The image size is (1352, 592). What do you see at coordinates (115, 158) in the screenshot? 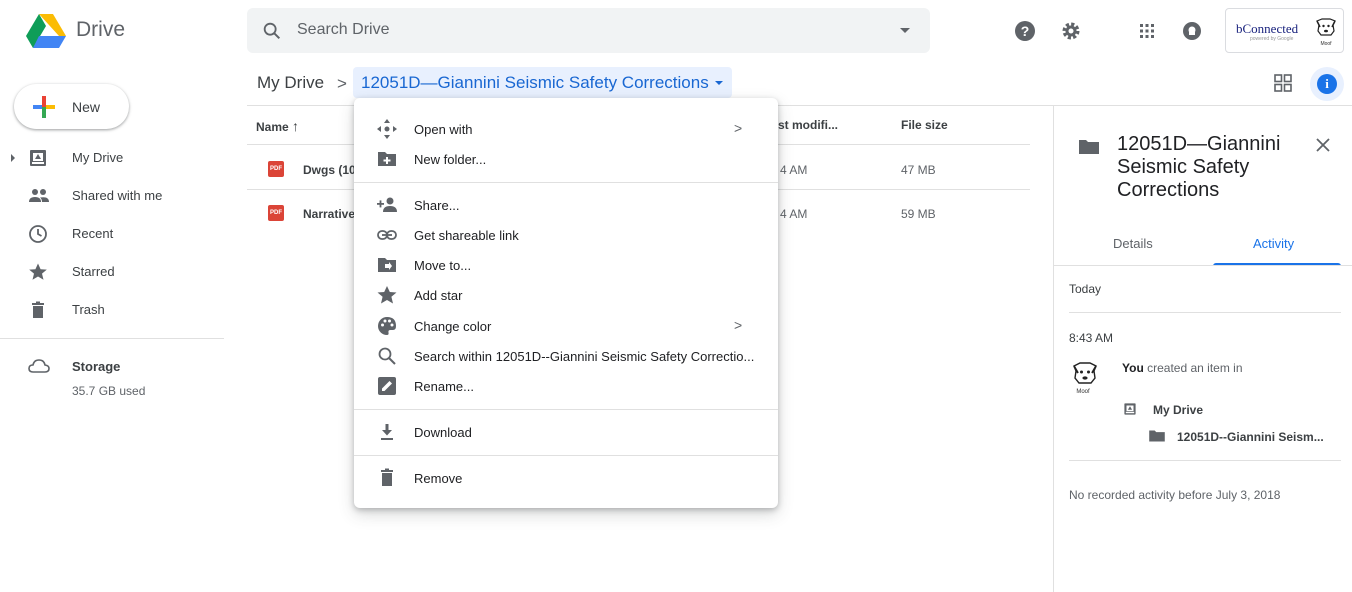
I see `sidebar-item-my-drive: My Drive` at bounding box center [115, 158].